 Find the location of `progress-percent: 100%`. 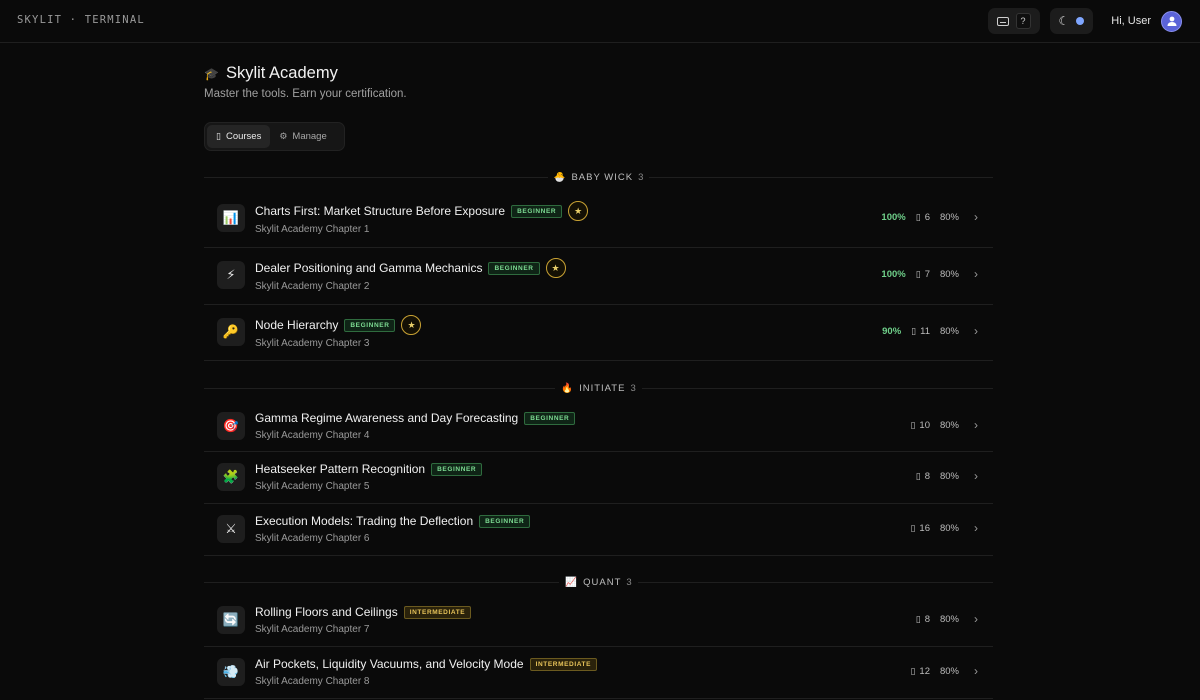

progress-percent: 100% is located at coordinates (893, 274).